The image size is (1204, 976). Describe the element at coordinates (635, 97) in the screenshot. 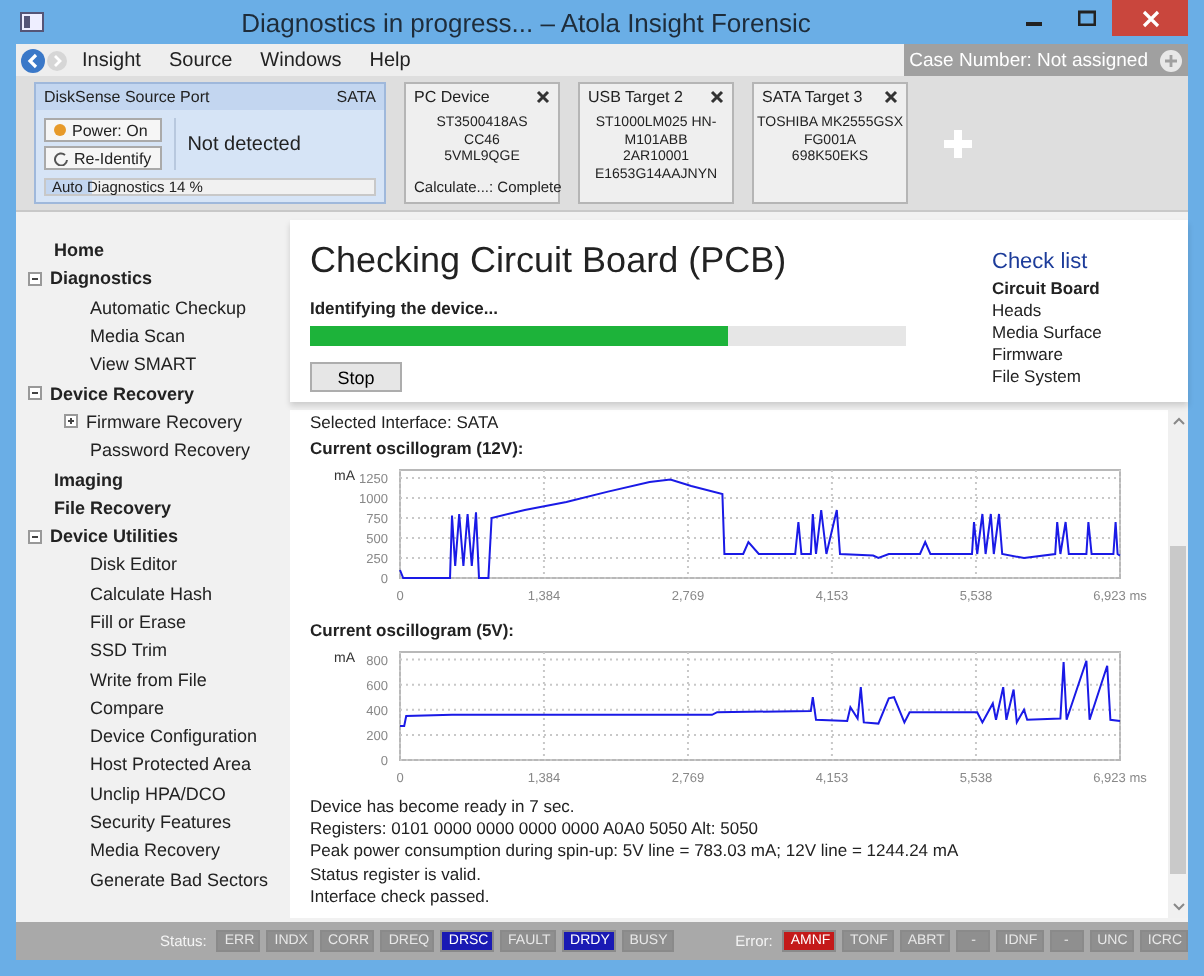

I see `card-title: USB Target 2` at that location.